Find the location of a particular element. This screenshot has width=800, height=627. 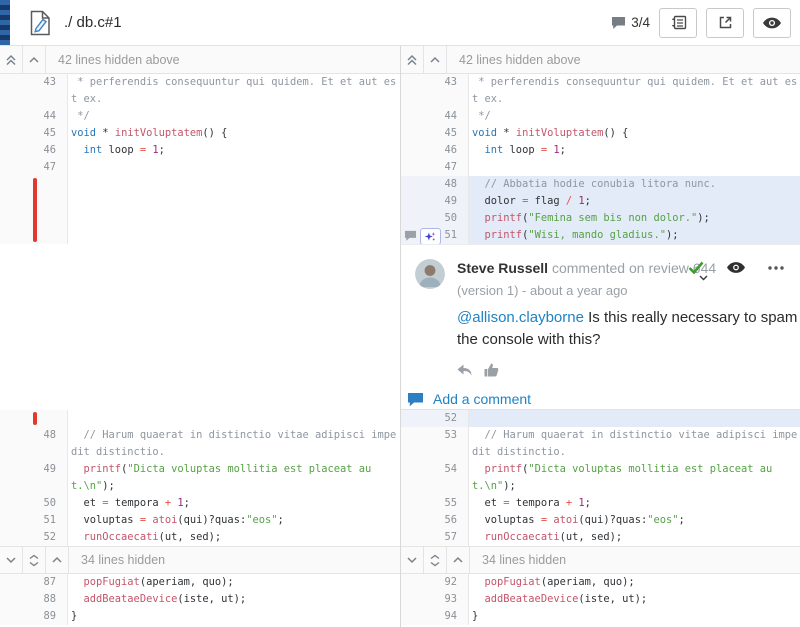

file-title: ./ db.c#1 is located at coordinates (93, 22).